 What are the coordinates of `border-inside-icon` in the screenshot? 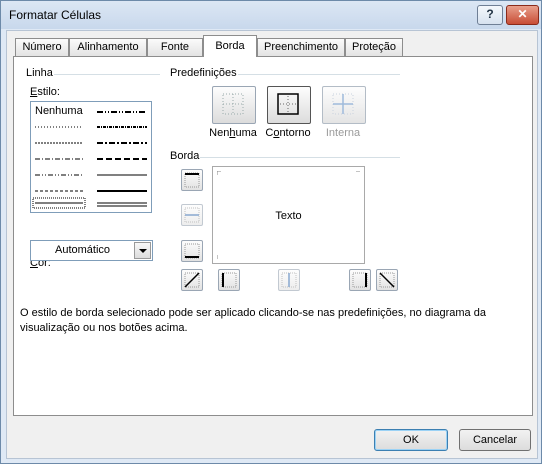 It's located at (343, 104).